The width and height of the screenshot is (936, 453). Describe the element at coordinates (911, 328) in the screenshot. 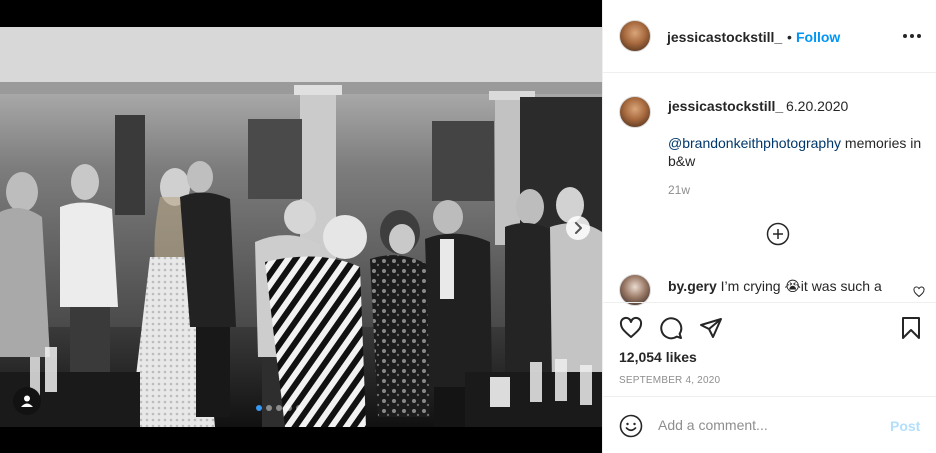

I see `save-bookmark-icon` at that location.